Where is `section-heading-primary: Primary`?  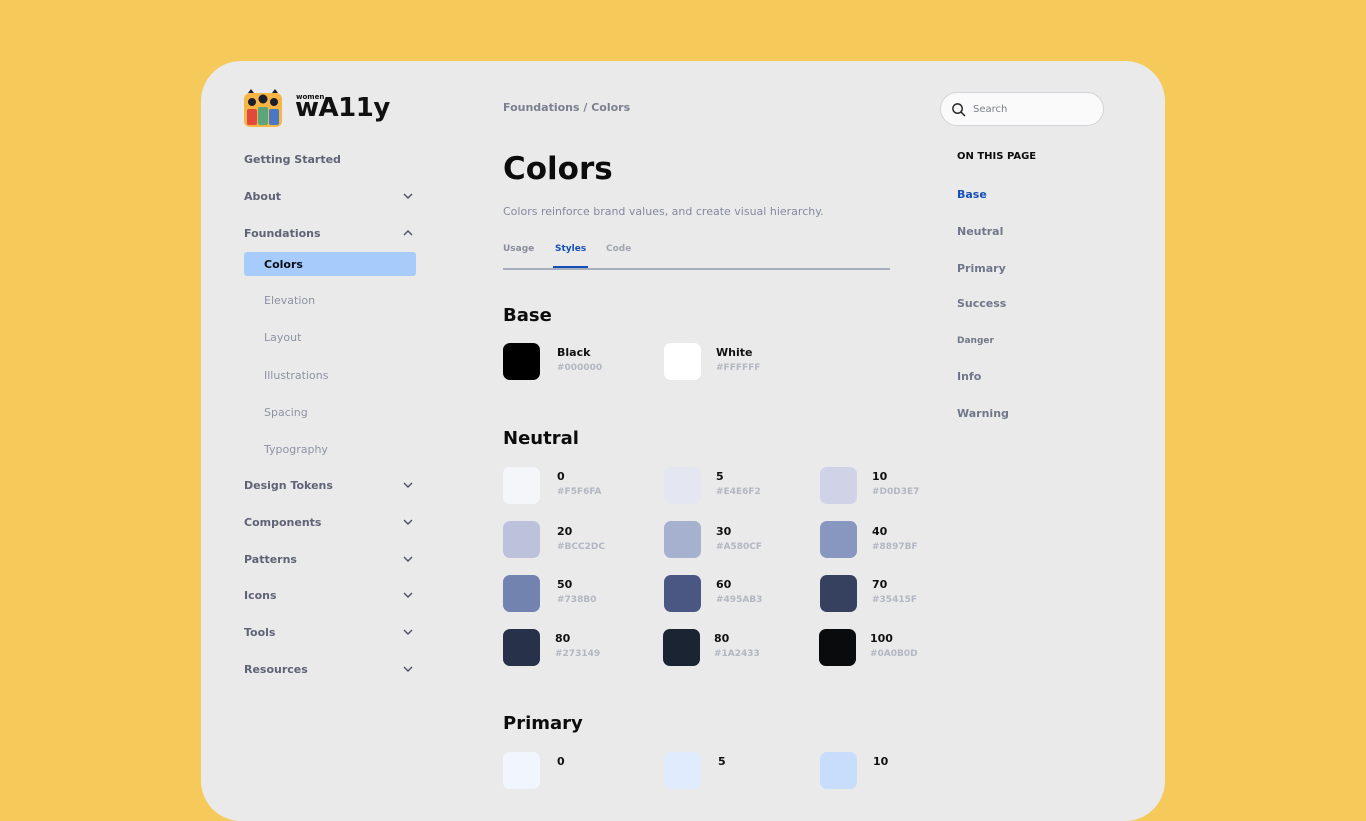 section-heading-primary: Primary is located at coordinates (543, 723).